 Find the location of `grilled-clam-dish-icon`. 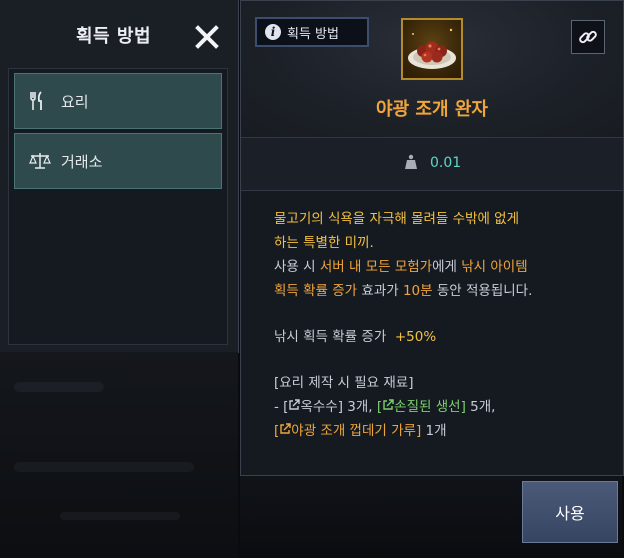

grilled-clam-dish-icon is located at coordinates (432, 49).